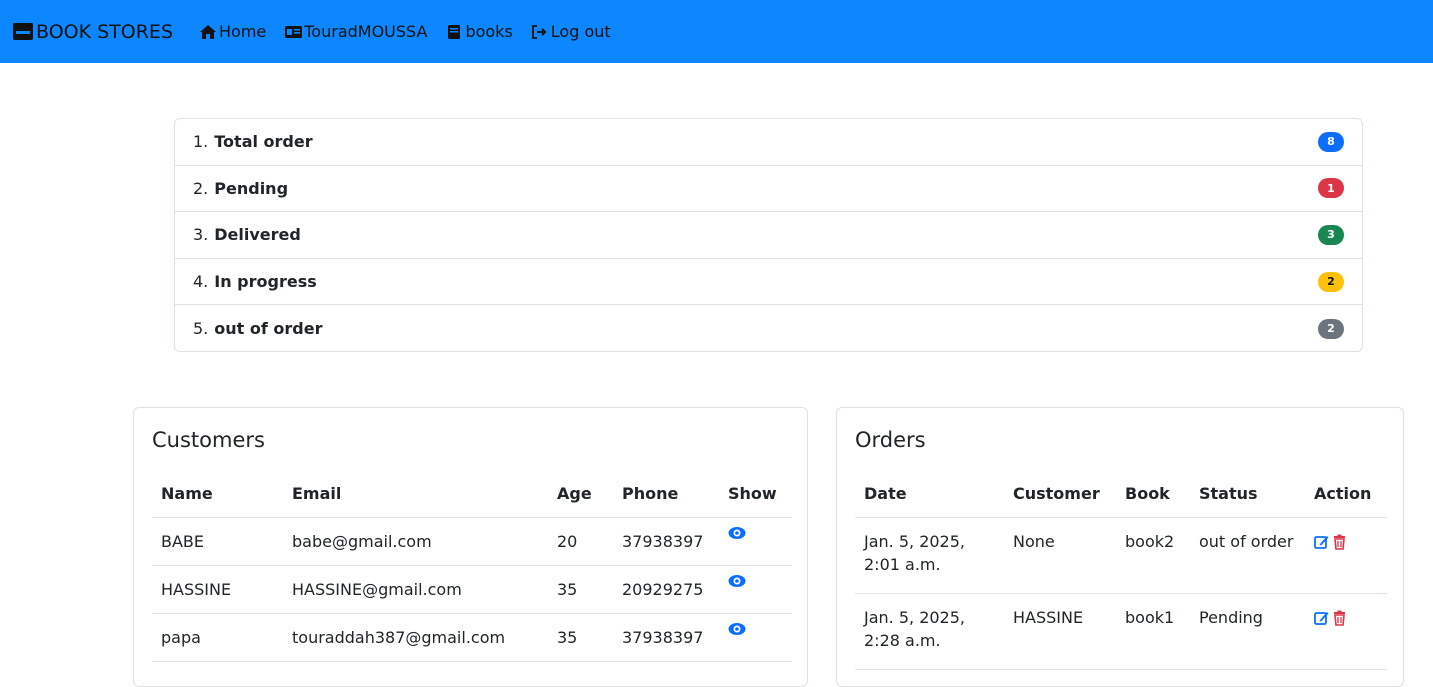 The image size is (1433, 687). I want to click on store-icon, so click(23, 31).